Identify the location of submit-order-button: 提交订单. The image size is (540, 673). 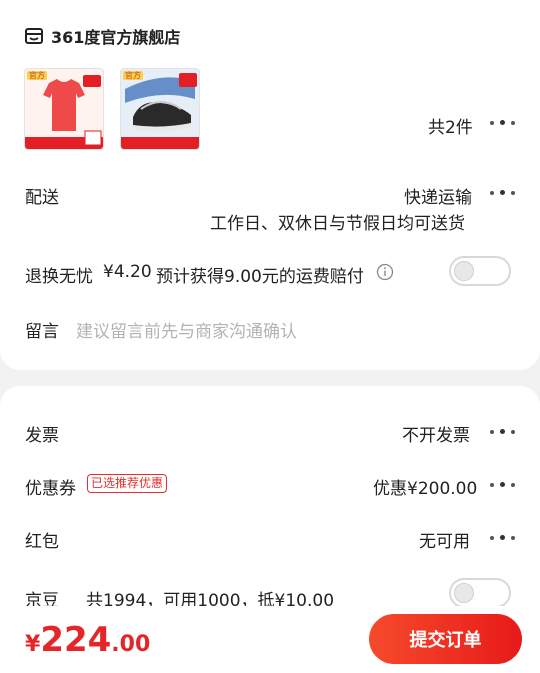
(445, 639).